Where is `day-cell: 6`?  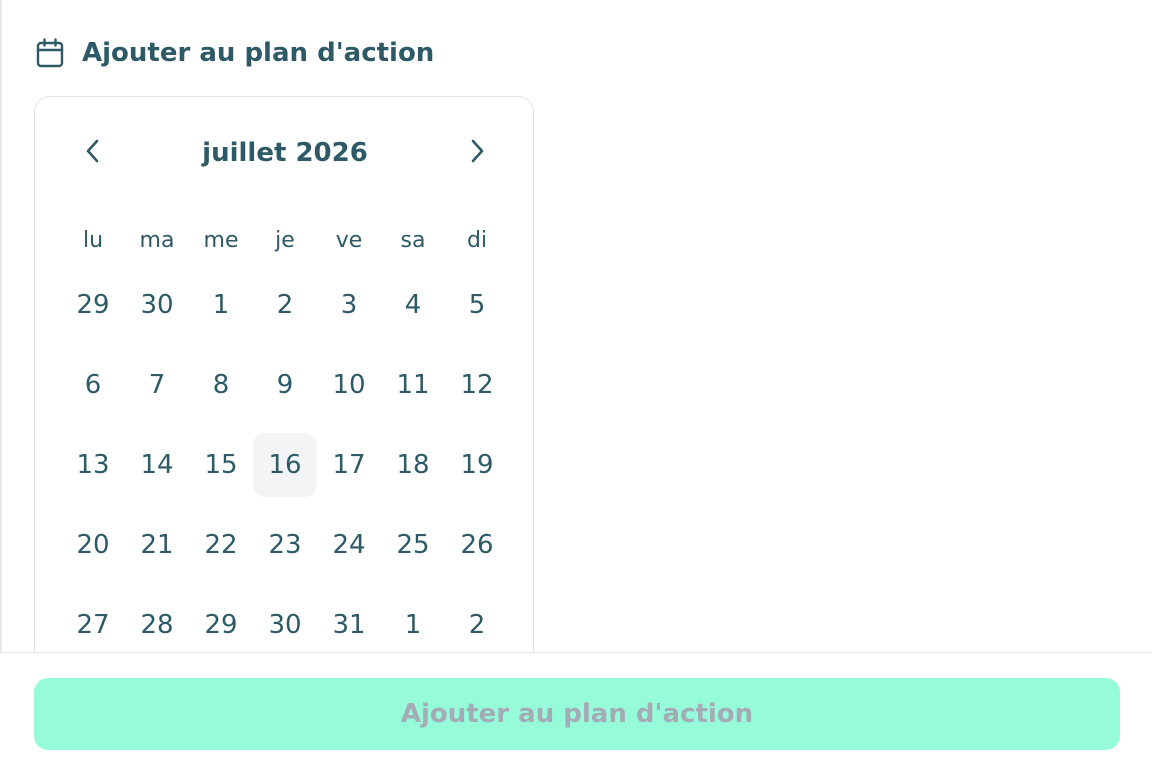 day-cell: 6 is located at coordinates (93, 393).